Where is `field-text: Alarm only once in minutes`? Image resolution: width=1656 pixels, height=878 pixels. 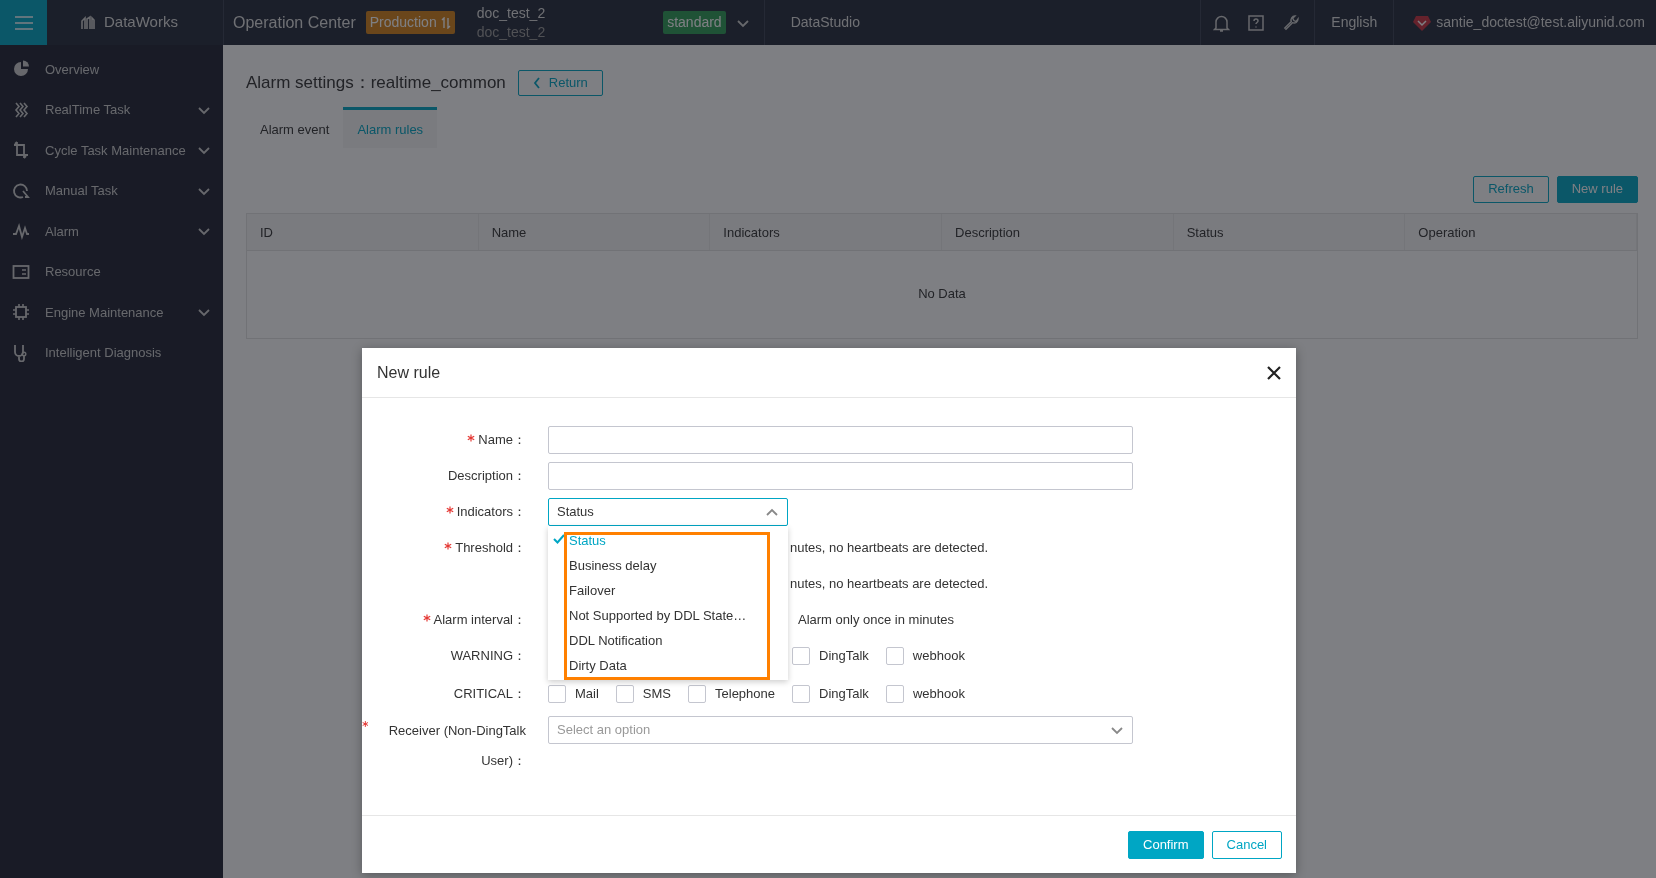
field-text: Alarm only once in minutes is located at coordinates (876, 620).